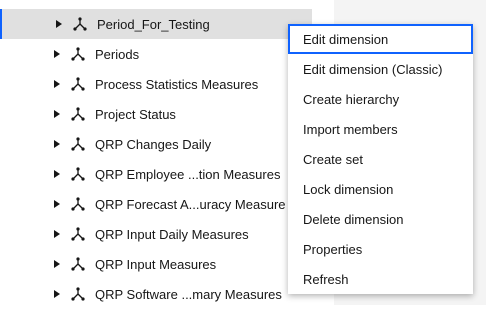  Describe the element at coordinates (190, 204) in the screenshot. I see `tree-item-label: QRP Forecast A...uracy Measure` at that location.